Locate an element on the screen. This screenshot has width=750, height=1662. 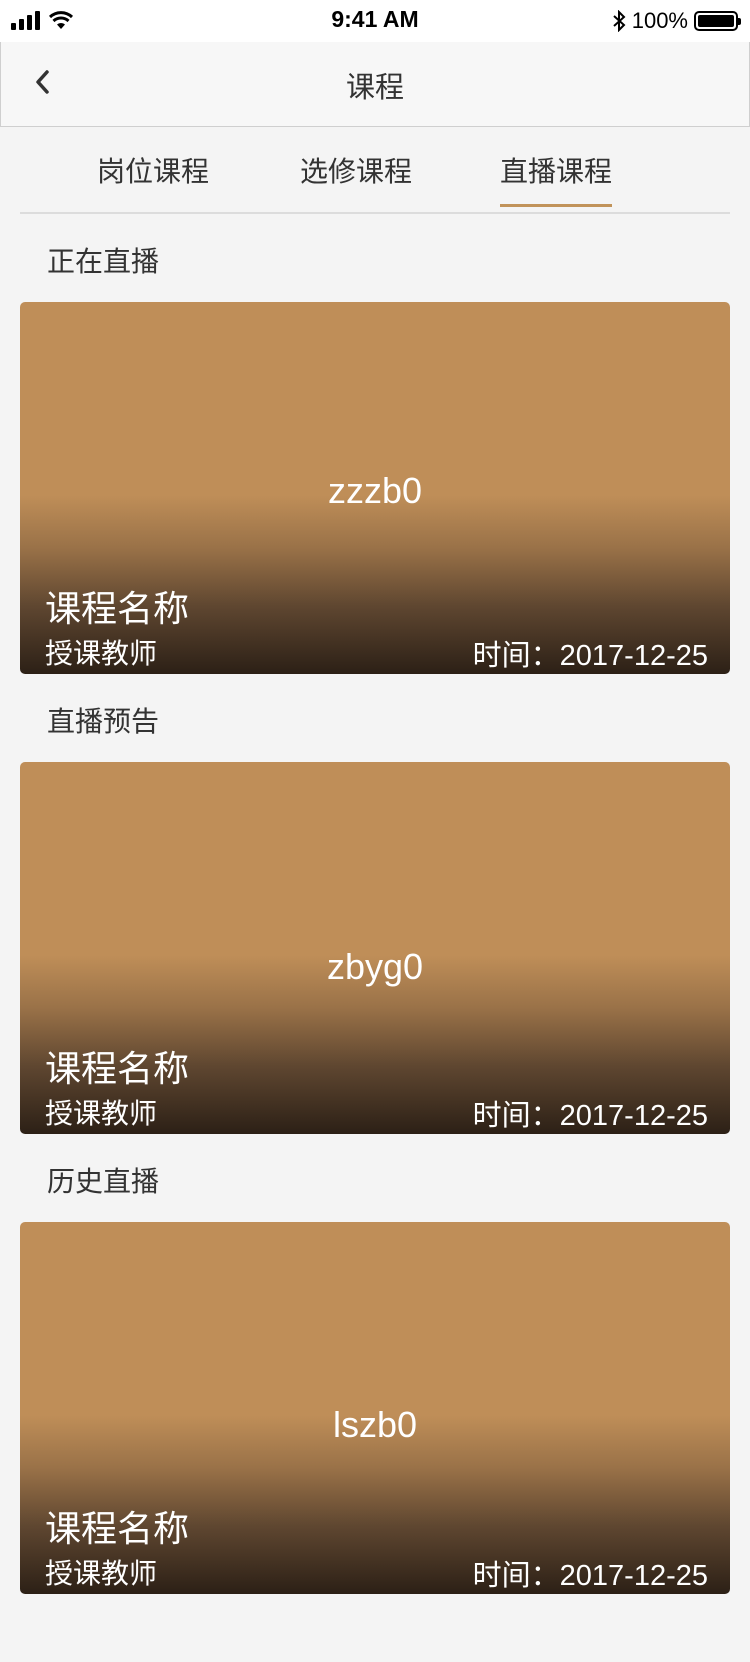
course-tabs: 岗位课程 选修课程 直播课程 is located at coordinates (375, 171).